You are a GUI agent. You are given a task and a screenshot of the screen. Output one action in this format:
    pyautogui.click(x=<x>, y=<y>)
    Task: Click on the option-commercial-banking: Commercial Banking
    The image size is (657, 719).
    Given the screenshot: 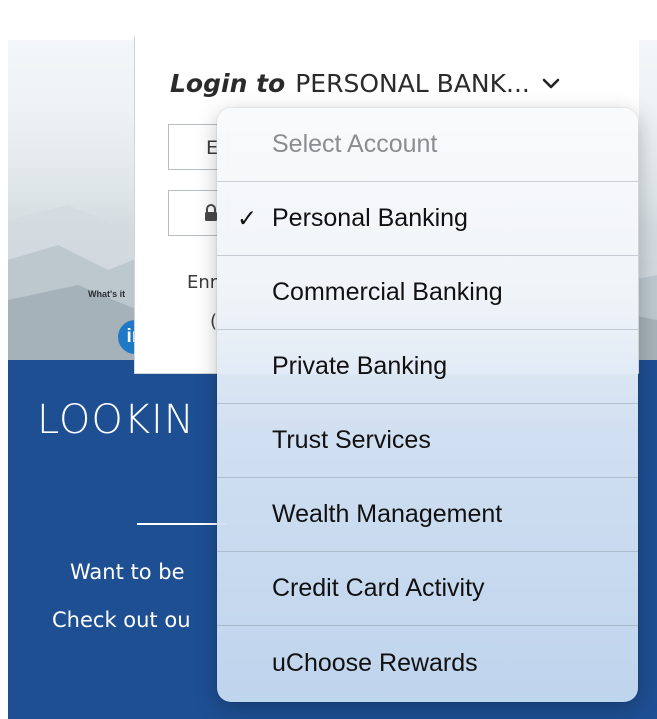 What is the action you would take?
    pyautogui.click(x=427, y=293)
    